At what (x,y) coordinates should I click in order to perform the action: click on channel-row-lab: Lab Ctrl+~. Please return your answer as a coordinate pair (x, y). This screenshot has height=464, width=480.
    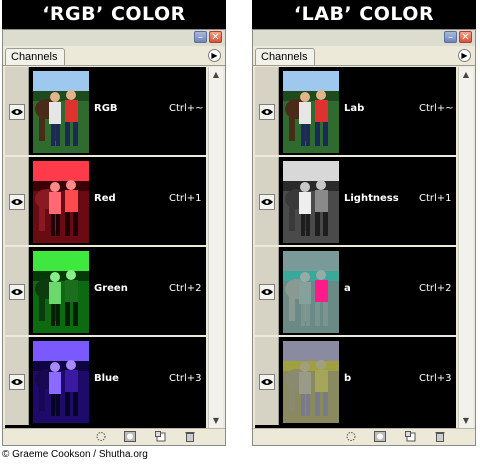
    Looking at the image, I should click on (355, 112).